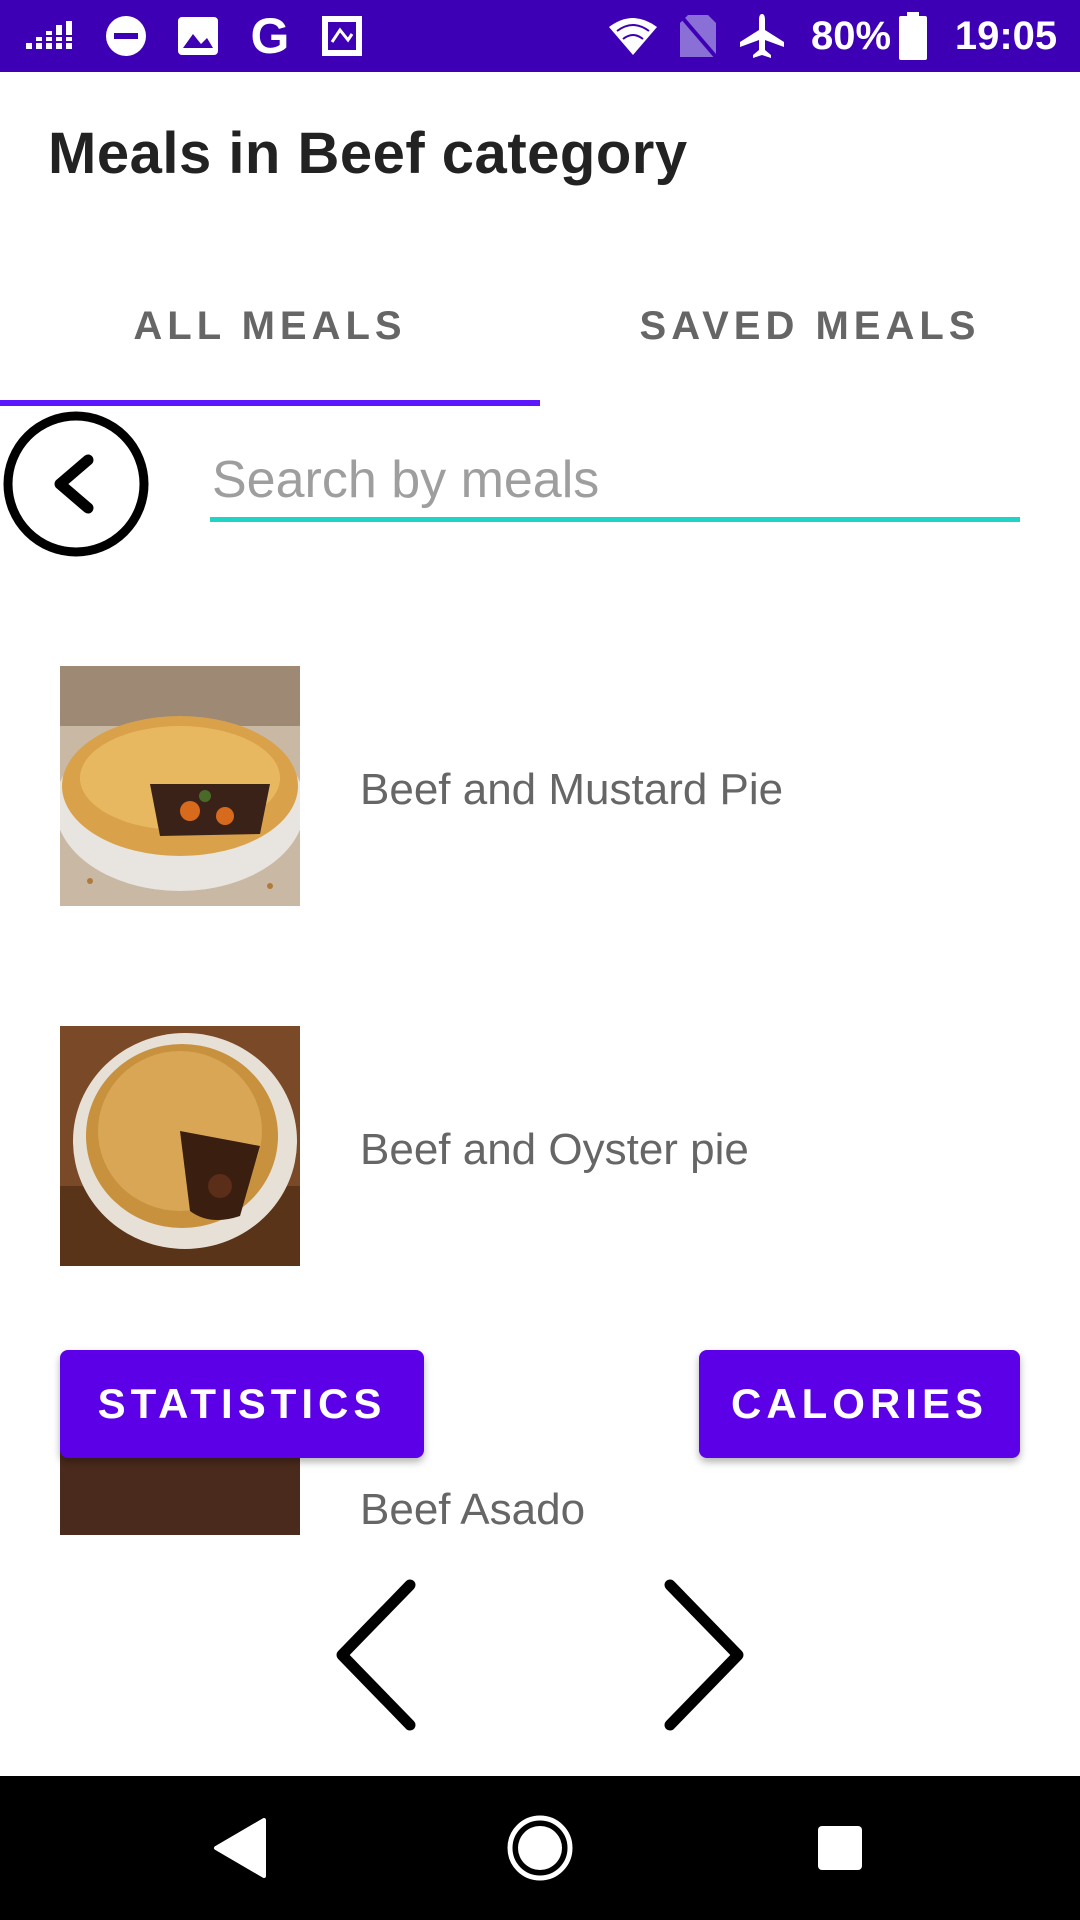  What do you see at coordinates (851, 35) in the screenshot?
I see `battery-percent: 80%` at bounding box center [851, 35].